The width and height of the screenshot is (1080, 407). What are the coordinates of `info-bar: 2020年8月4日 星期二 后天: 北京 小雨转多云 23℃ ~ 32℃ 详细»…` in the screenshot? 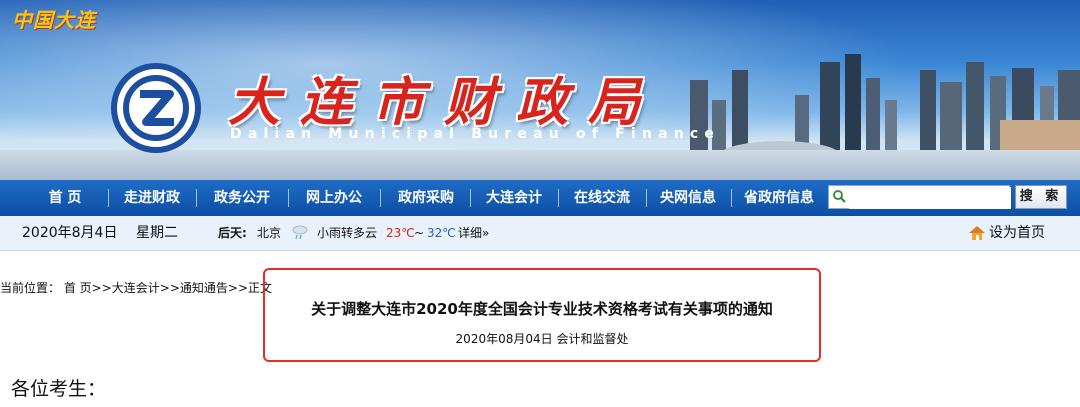 It's located at (540, 233).